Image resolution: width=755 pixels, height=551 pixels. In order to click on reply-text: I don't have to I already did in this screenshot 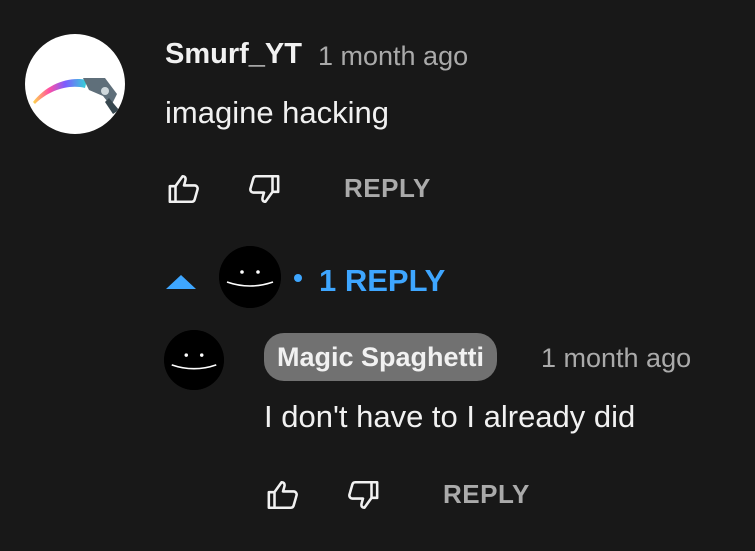, I will do `click(450, 416)`.